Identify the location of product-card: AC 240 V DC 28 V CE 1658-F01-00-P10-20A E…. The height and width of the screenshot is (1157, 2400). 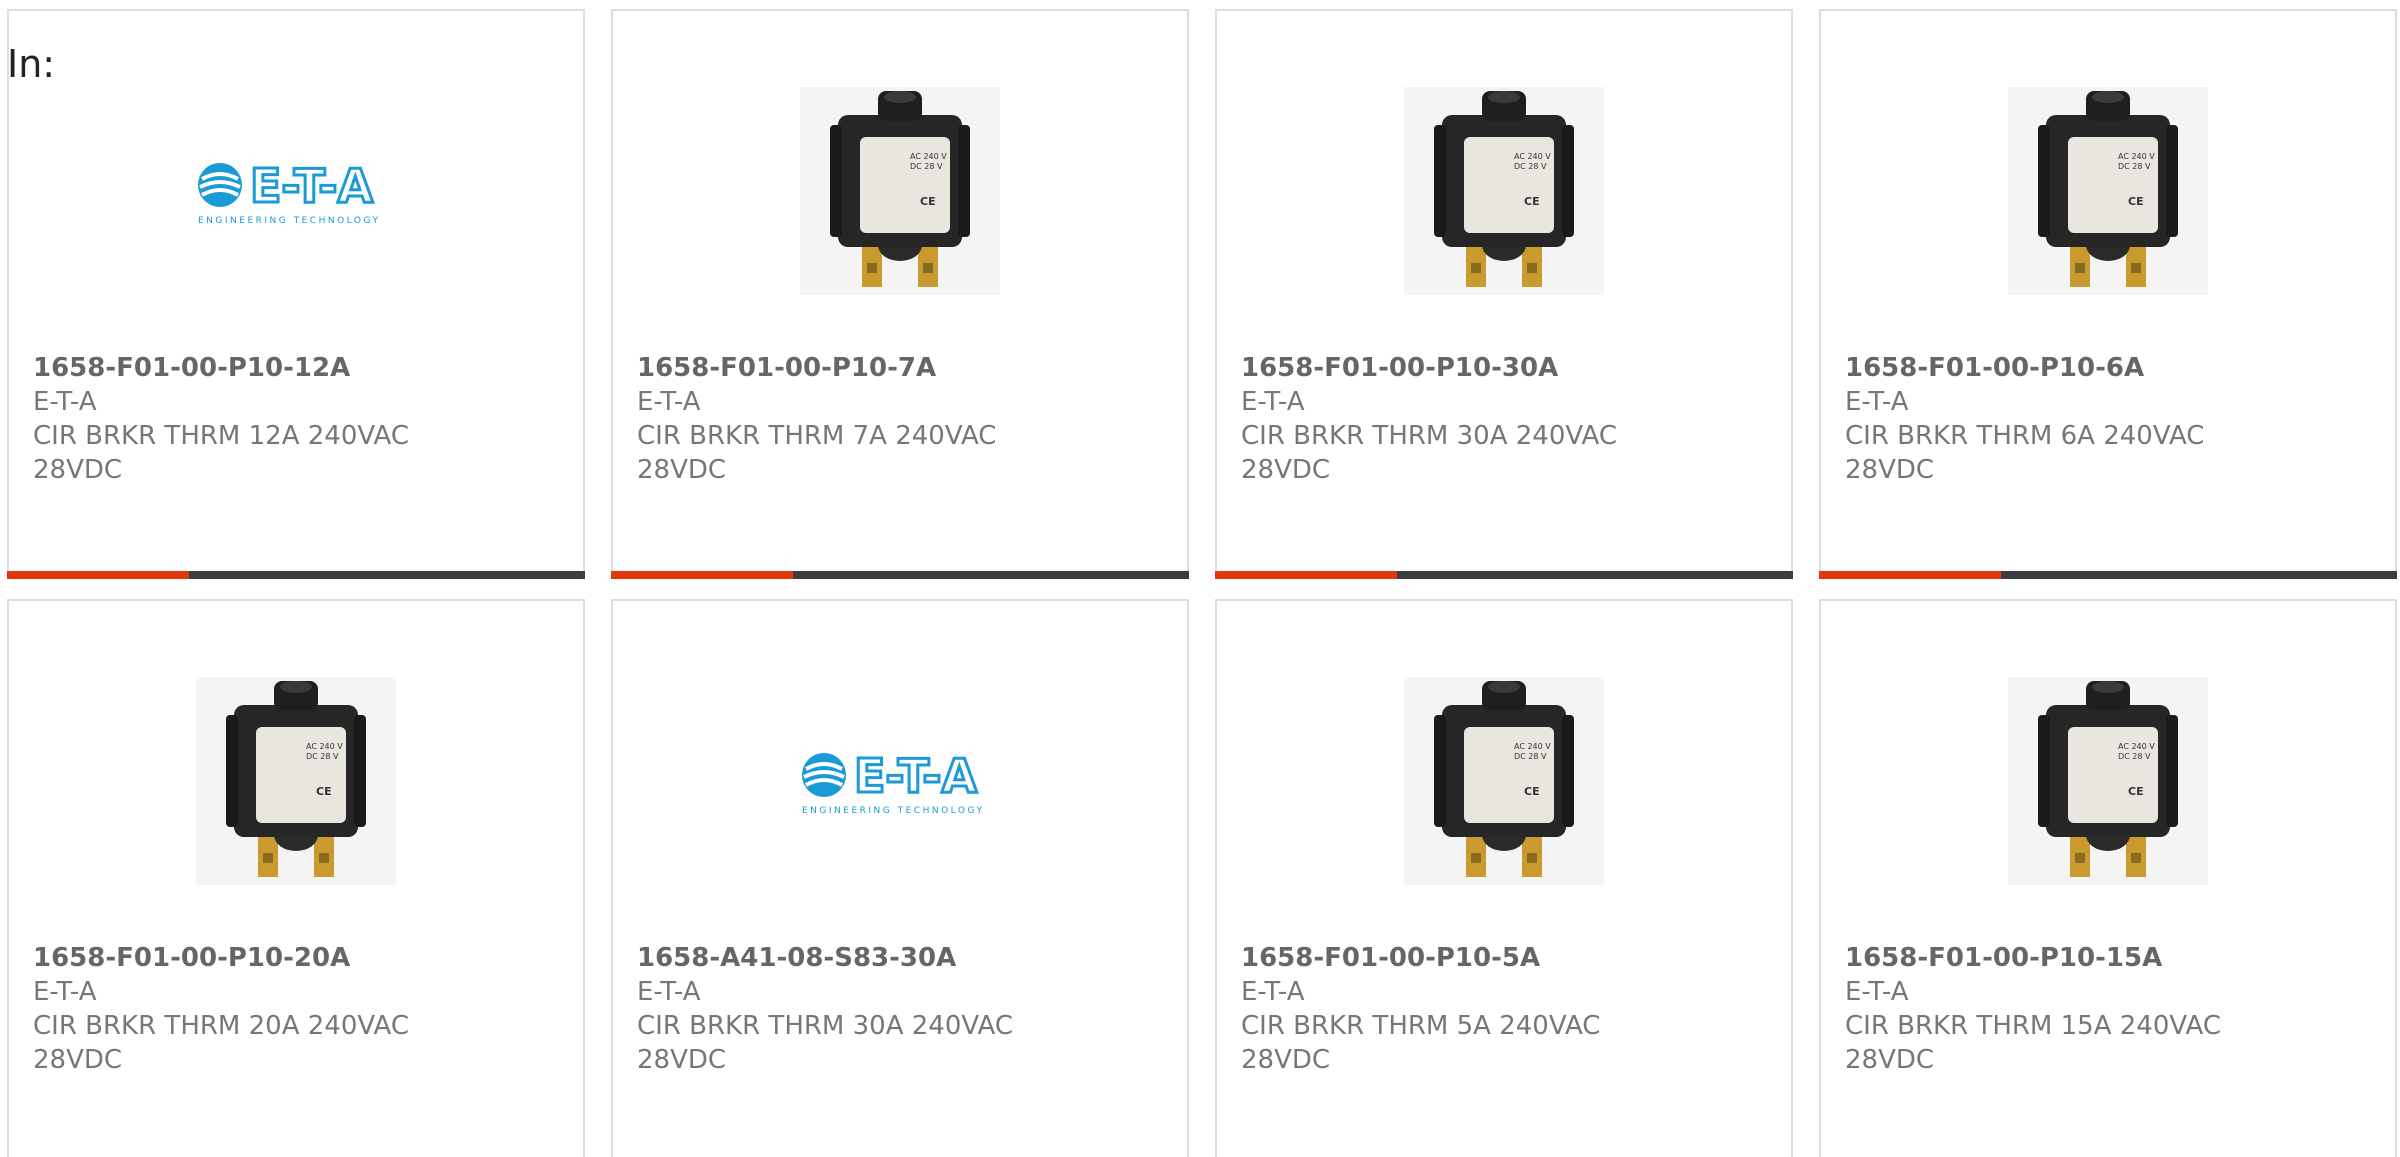
(296, 878).